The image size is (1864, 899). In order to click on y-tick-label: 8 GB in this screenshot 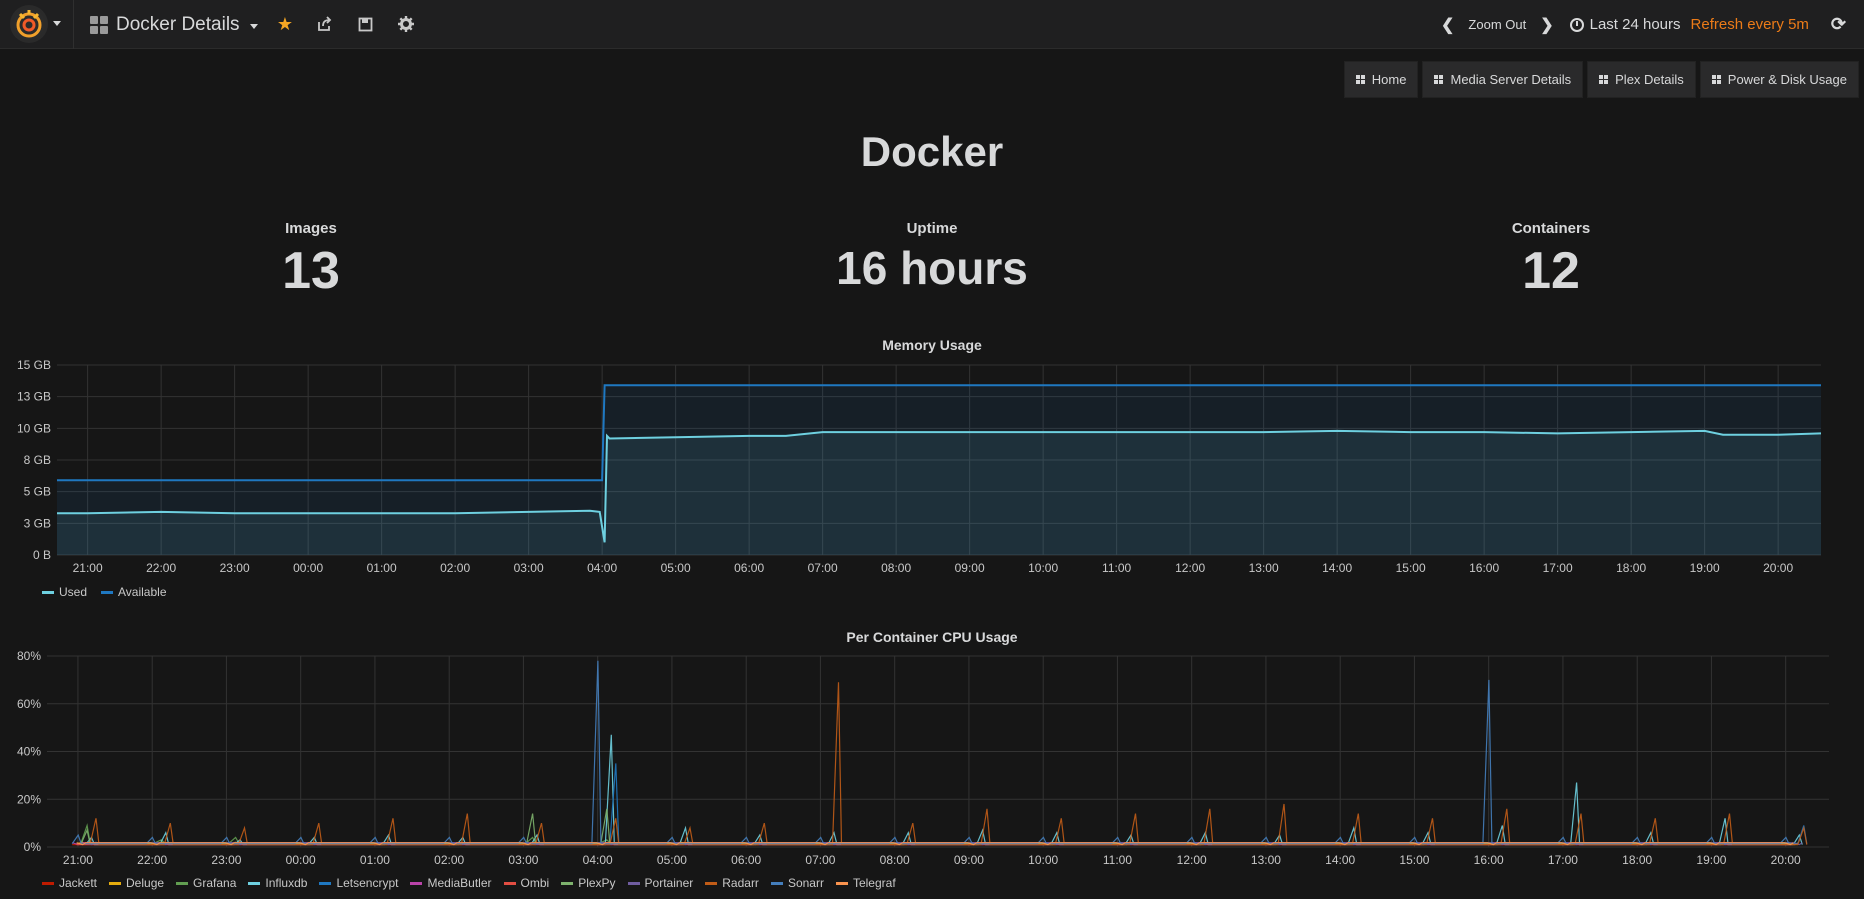, I will do `click(37, 460)`.